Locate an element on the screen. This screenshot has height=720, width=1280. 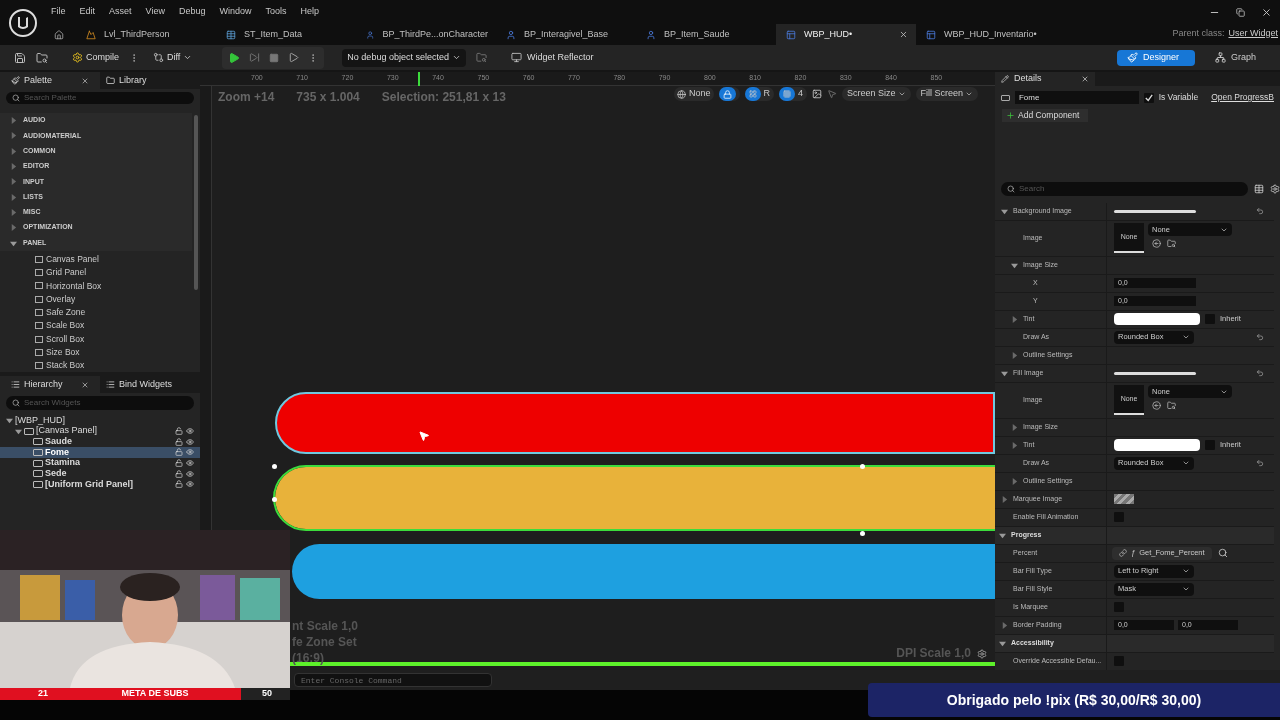
menu-item: File is located at coordinates (59, 12).